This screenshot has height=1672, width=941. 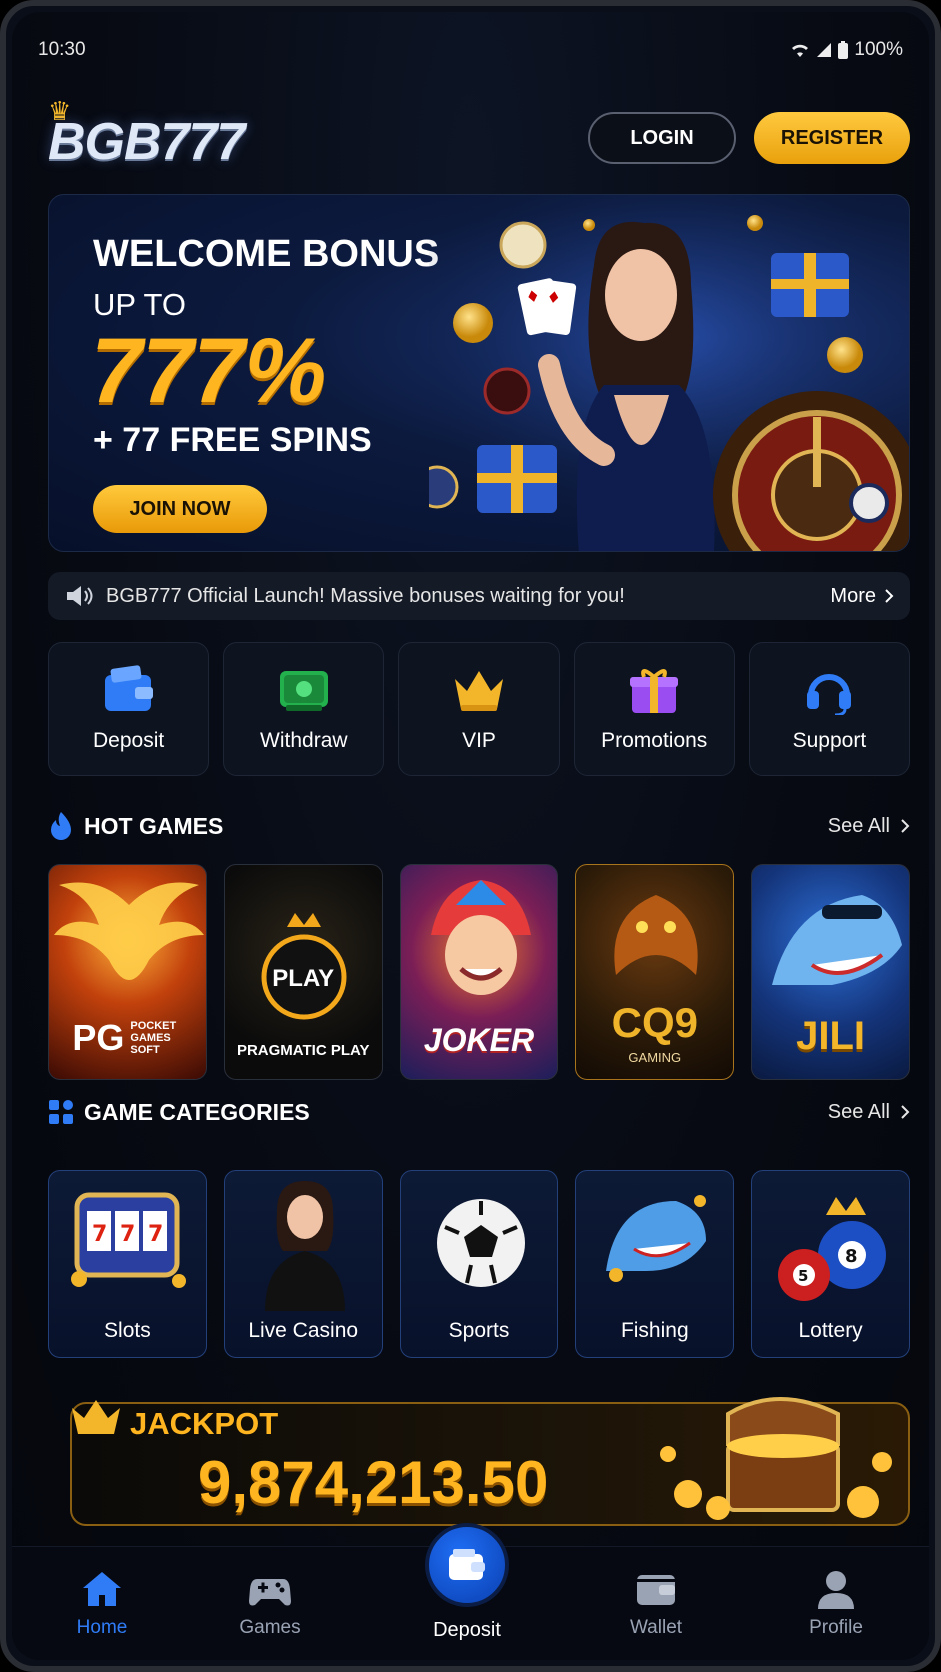 I want to click on game-tile-pragmatic: PLAY PRAGMATIC PLAY, so click(x=303, y=972).